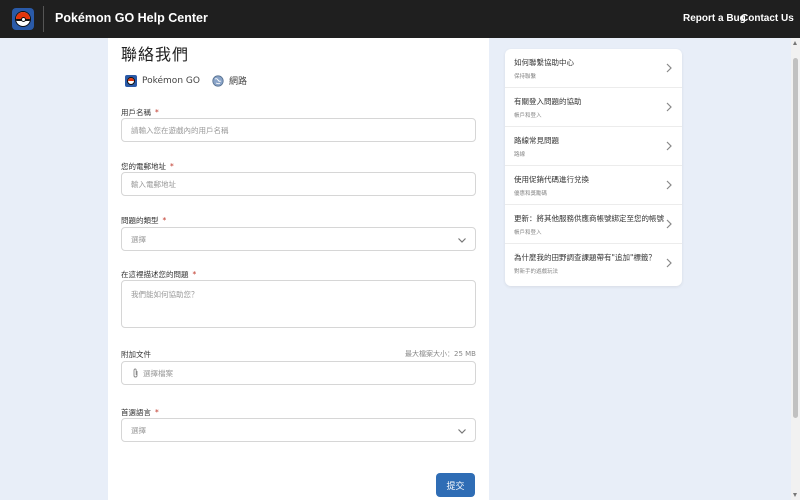 The width and height of the screenshot is (800, 500). I want to click on issue-type-selected: 選擇, so click(138, 239).